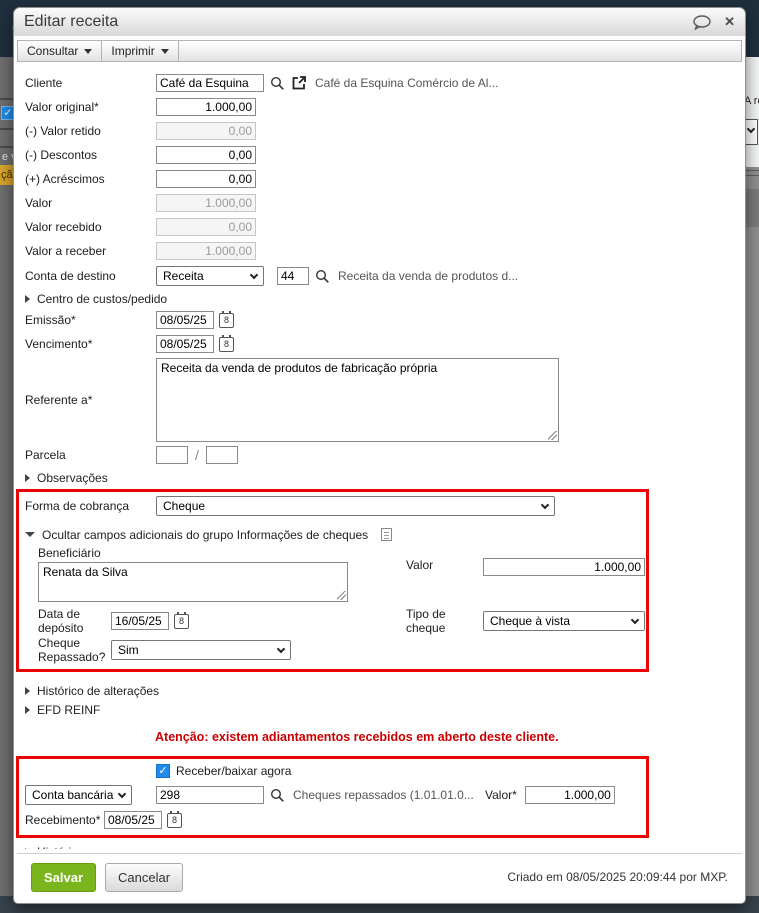 This screenshot has width=759, height=913. What do you see at coordinates (387, 534) in the screenshot?
I see `notes-icon` at bounding box center [387, 534].